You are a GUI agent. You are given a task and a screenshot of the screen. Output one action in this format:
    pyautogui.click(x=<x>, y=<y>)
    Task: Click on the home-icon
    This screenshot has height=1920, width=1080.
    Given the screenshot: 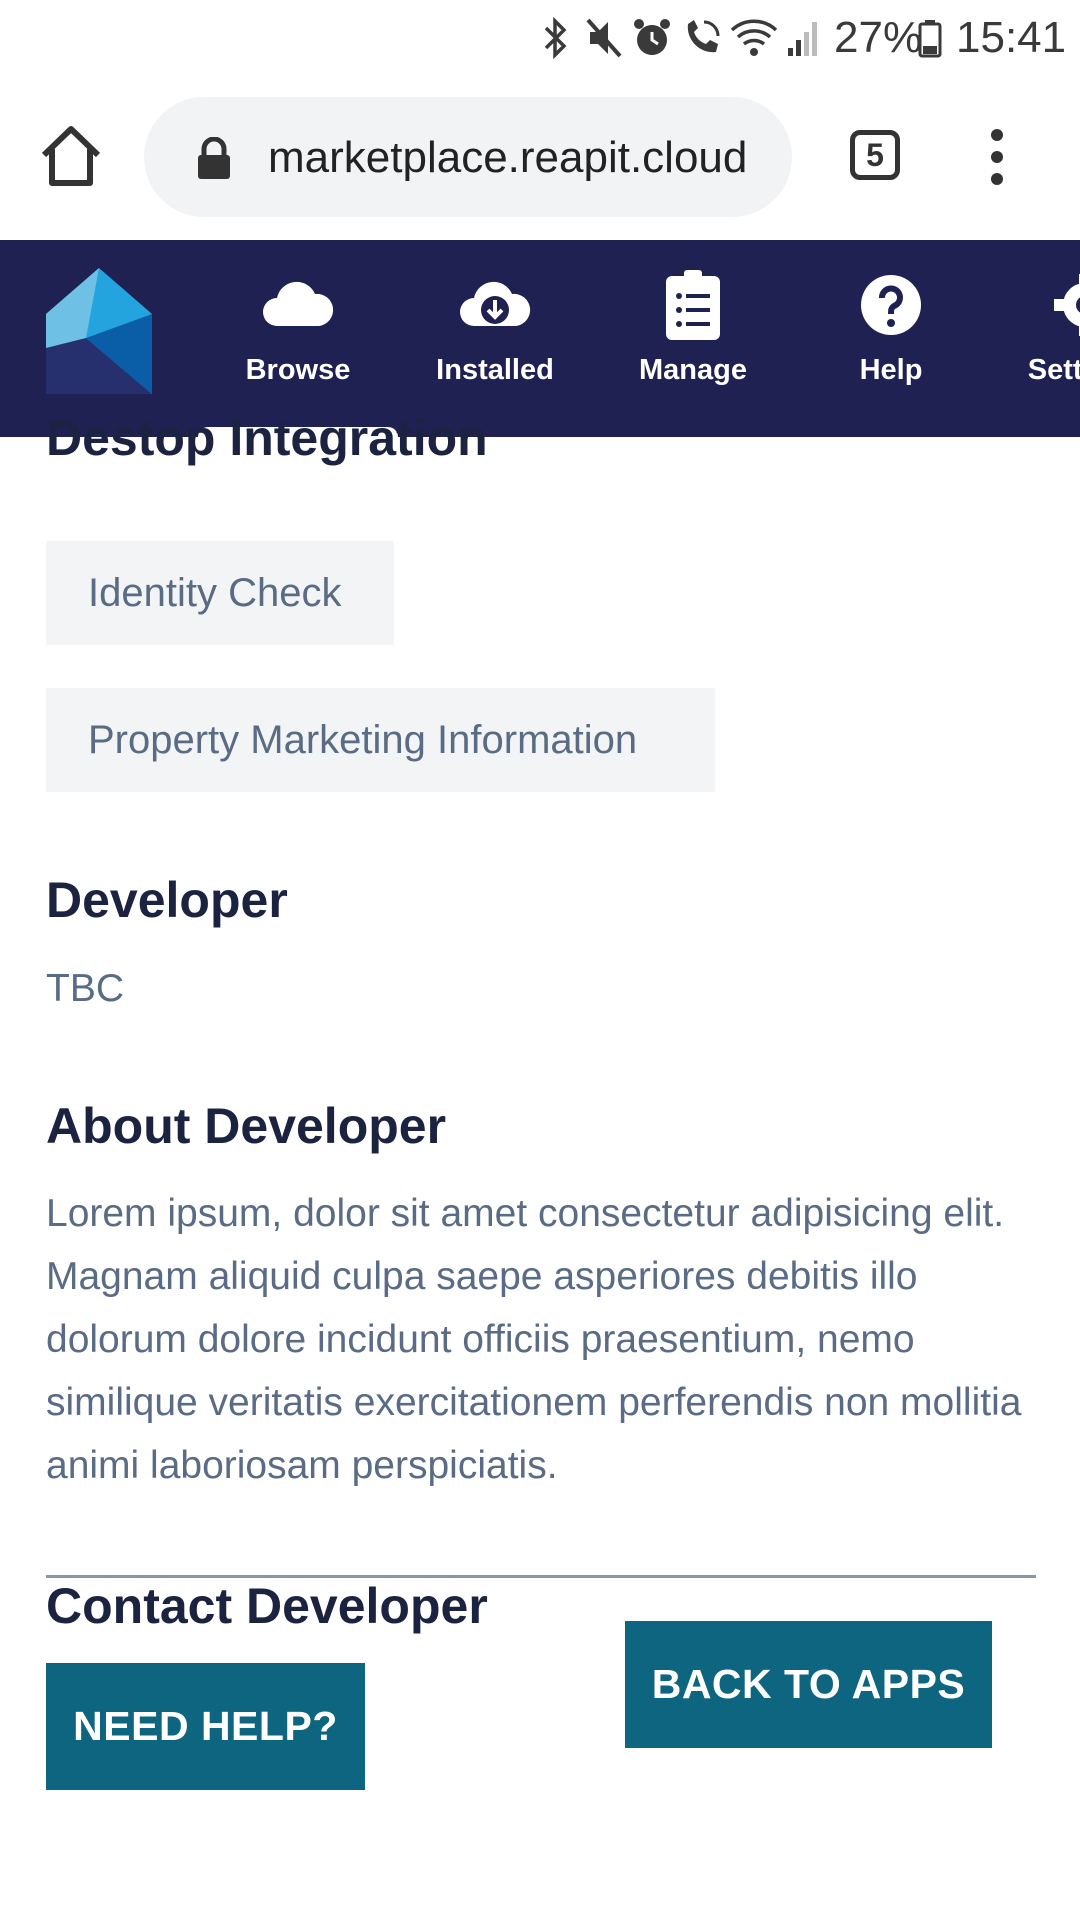 What is the action you would take?
    pyautogui.click(x=71, y=156)
    